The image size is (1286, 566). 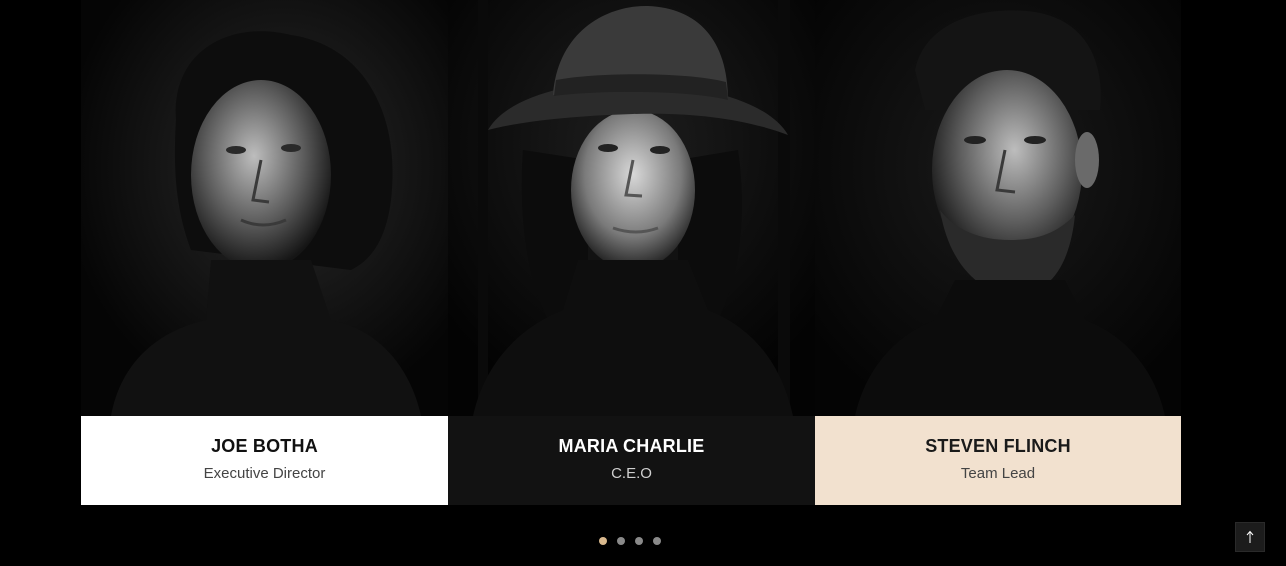 What do you see at coordinates (631, 460) in the screenshot?
I see `member-card: MARIA CHARLIE C.E.O` at bounding box center [631, 460].